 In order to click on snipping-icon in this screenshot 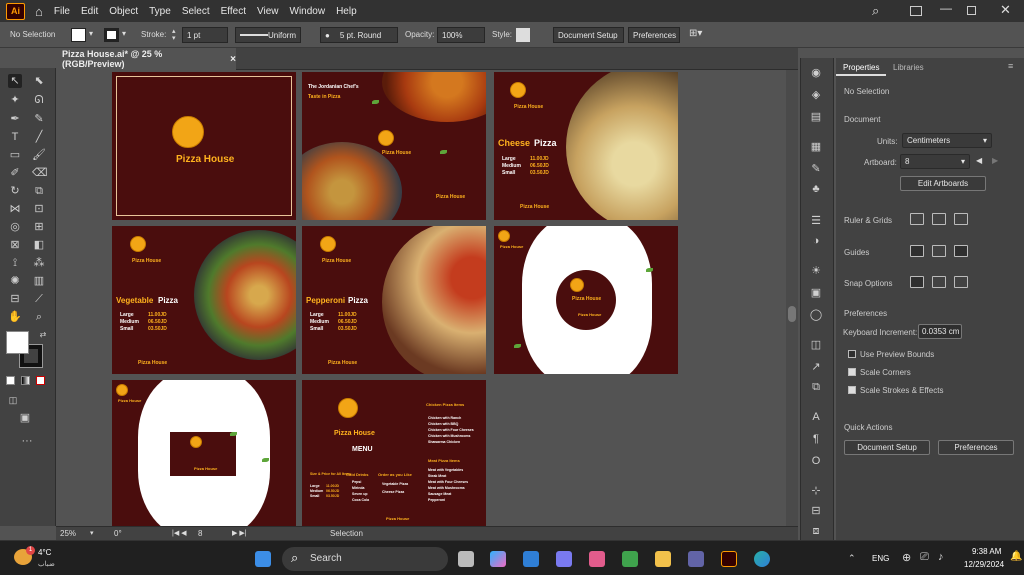, I will do `click(597, 559)`.